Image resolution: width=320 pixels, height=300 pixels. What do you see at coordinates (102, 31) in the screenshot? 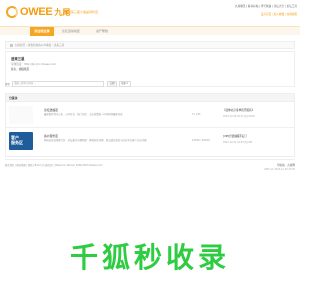
I see `nav-item-3: 资产帮档` at bounding box center [102, 31].